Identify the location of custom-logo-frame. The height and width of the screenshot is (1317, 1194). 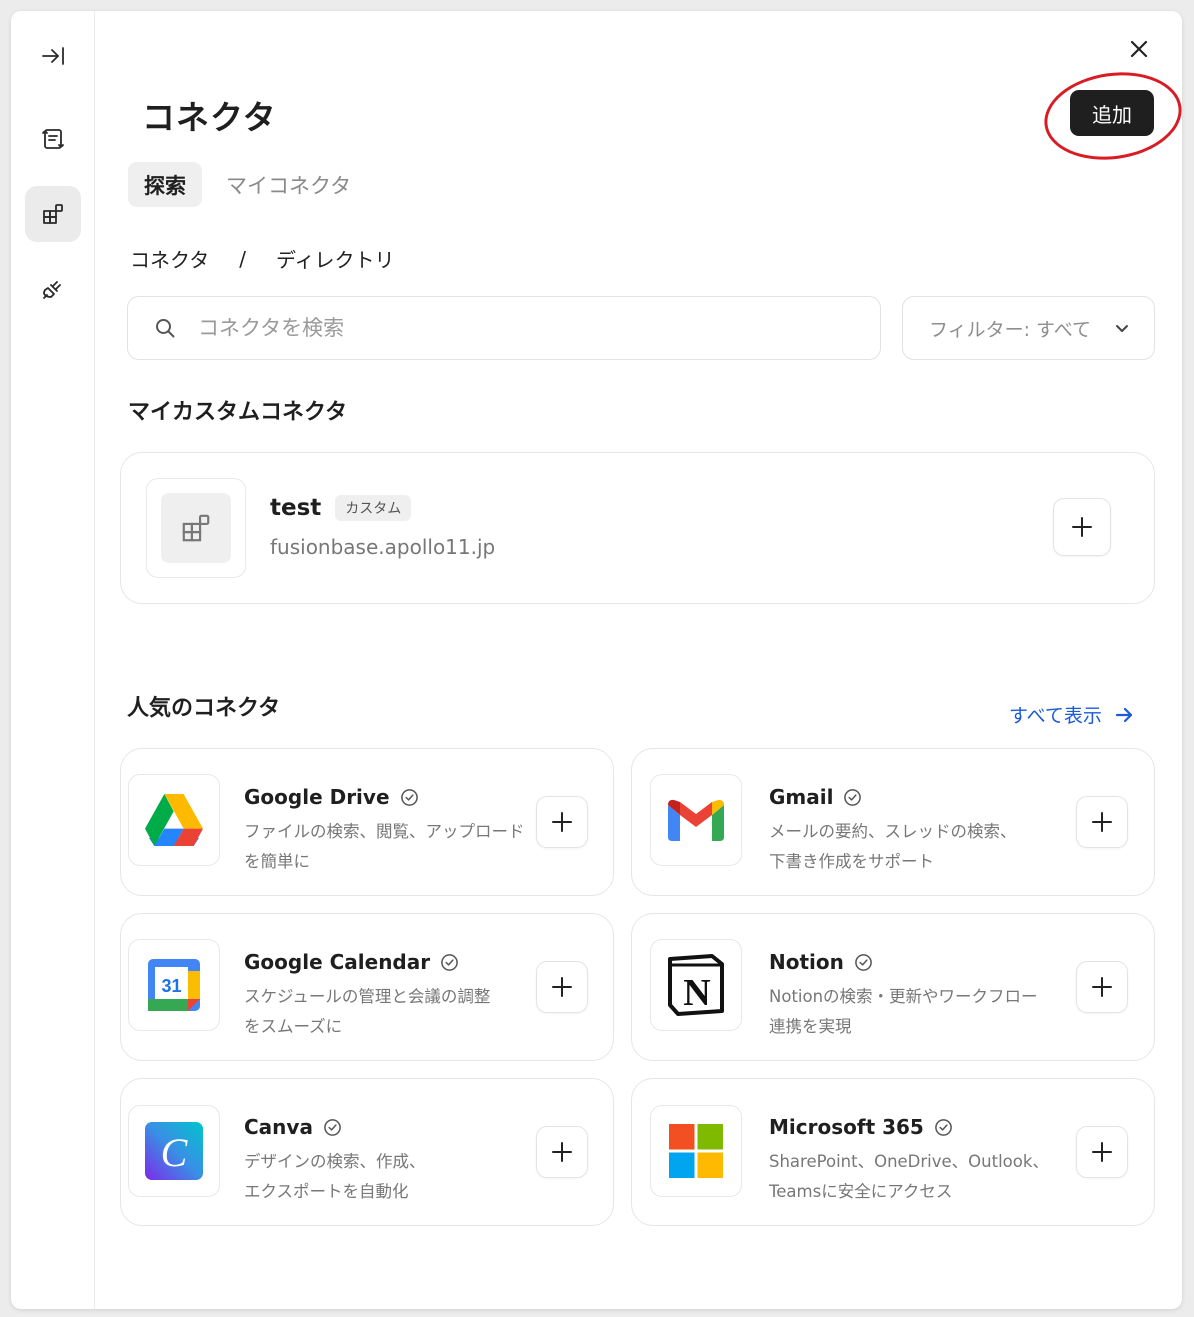
(196, 528).